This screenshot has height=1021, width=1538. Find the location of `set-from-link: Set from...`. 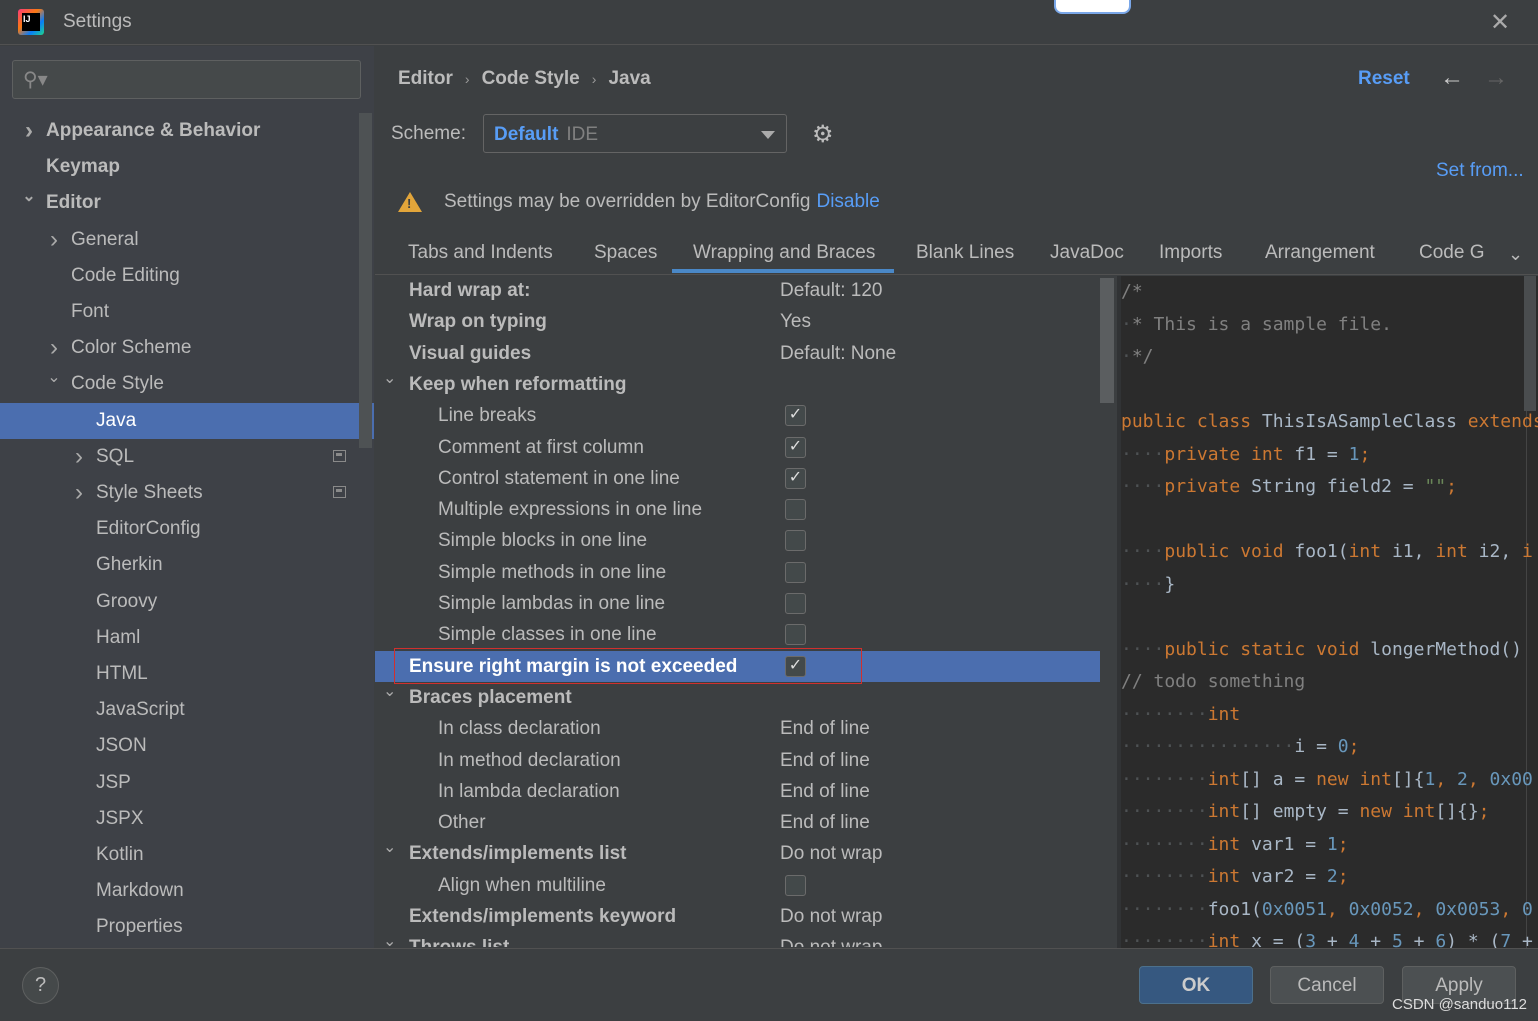

set-from-link: Set from... is located at coordinates (1480, 171).